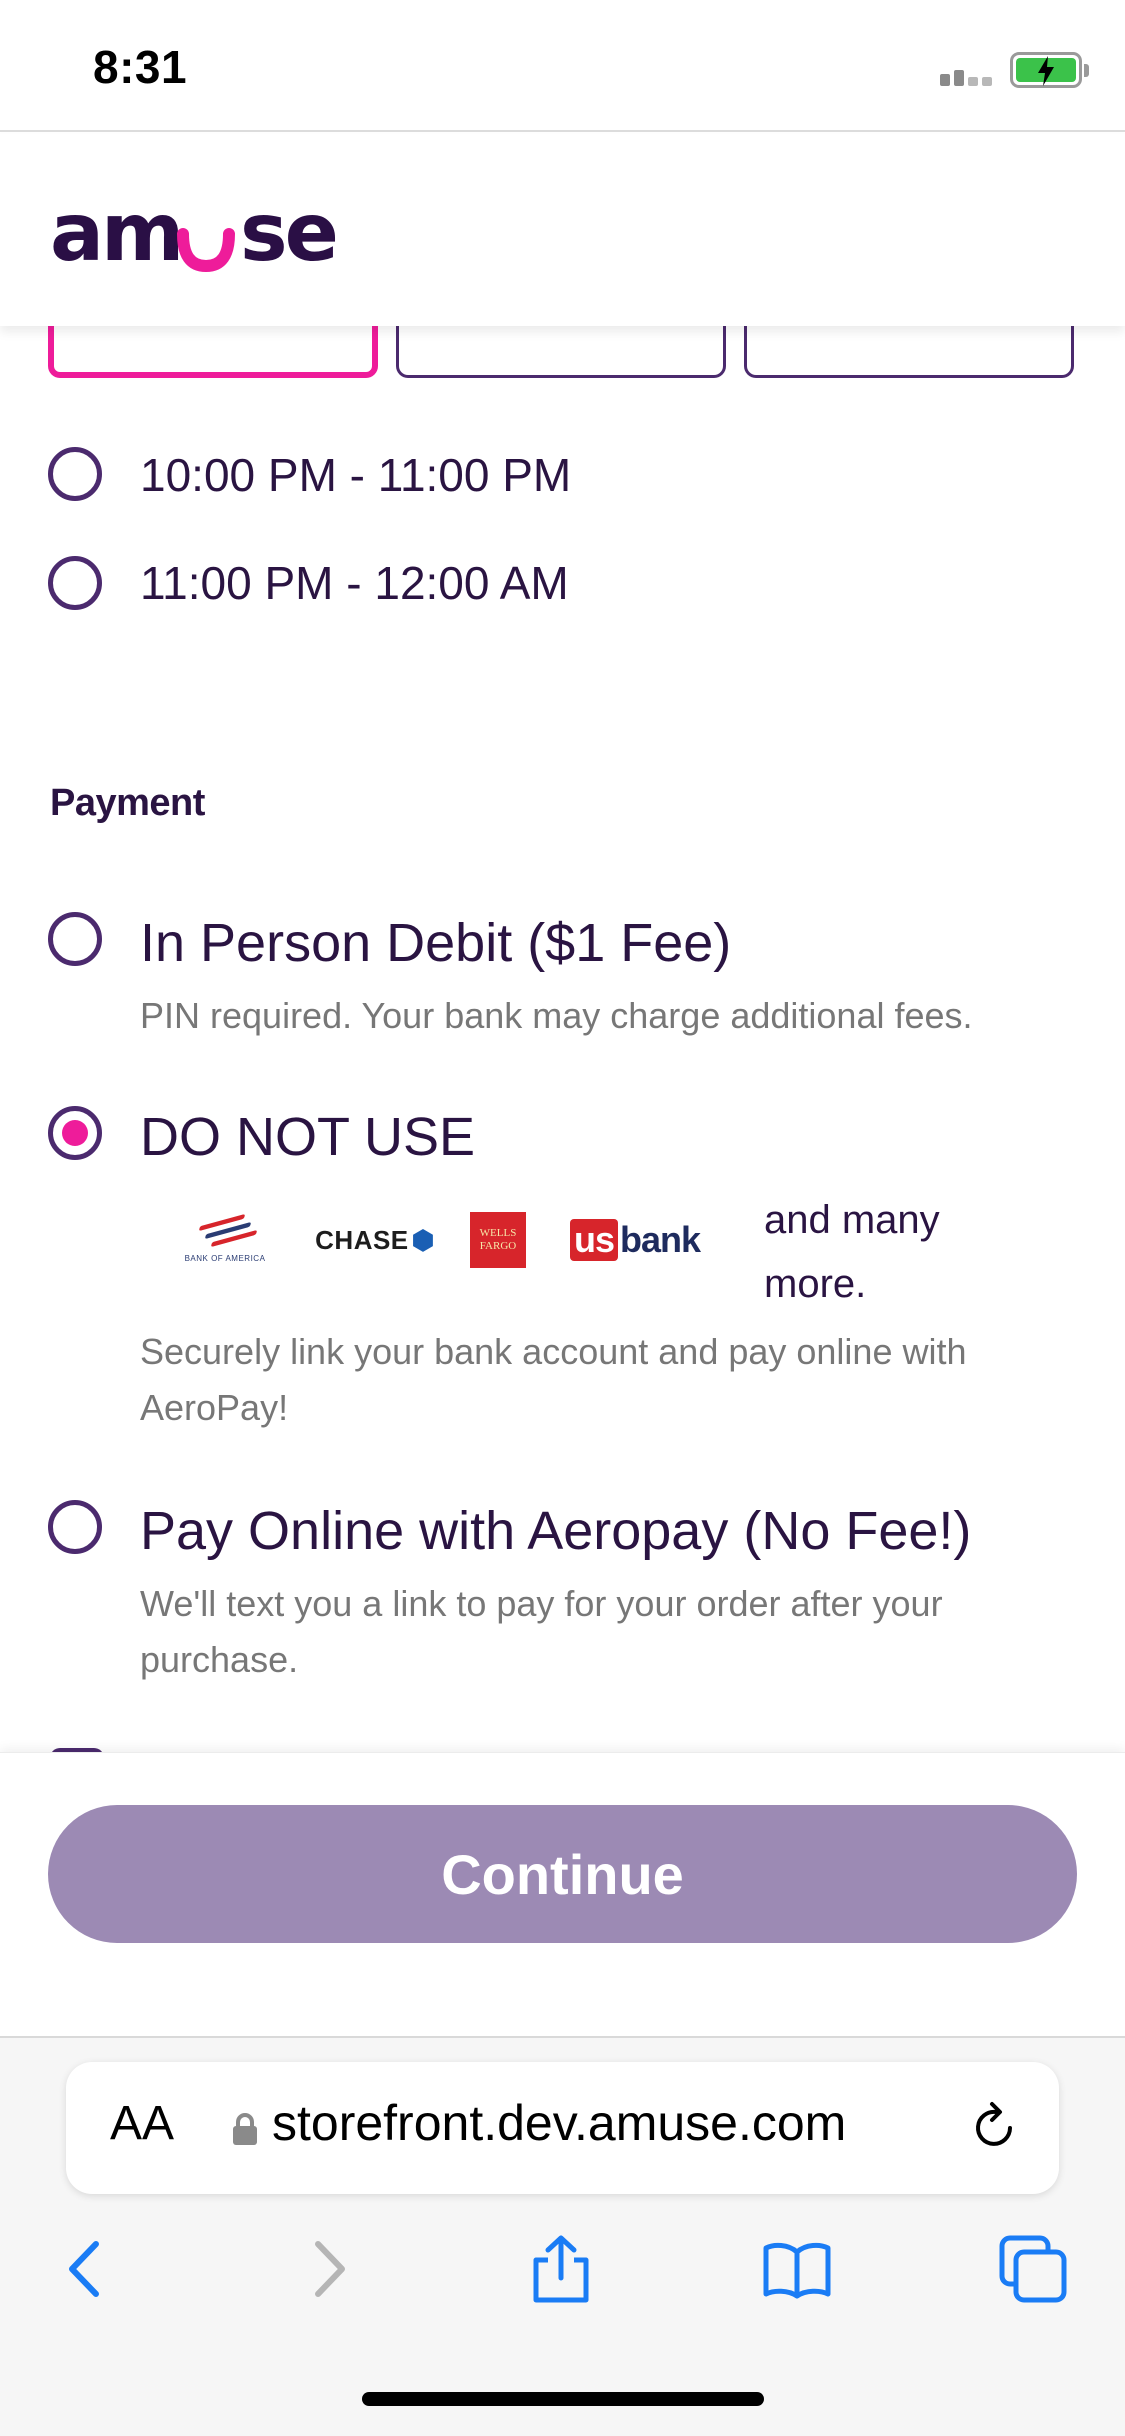 The height and width of the screenshot is (2436, 1125). Describe the element at coordinates (140, 67) in the screenshot. I see `status-time: 8:31` at that location.